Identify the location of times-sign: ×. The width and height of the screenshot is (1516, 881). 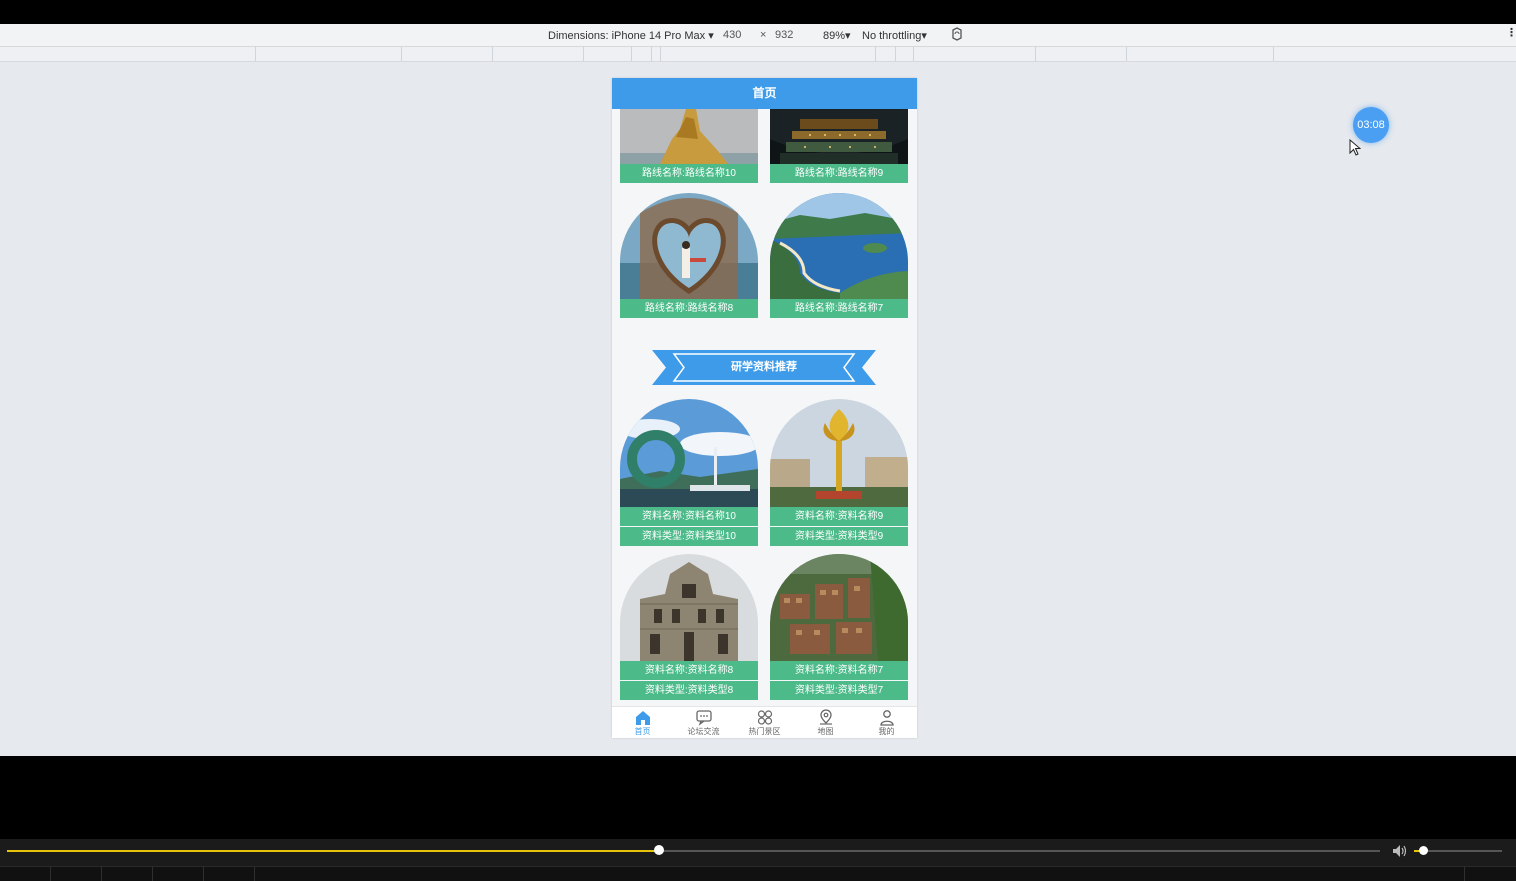
(763, 35).